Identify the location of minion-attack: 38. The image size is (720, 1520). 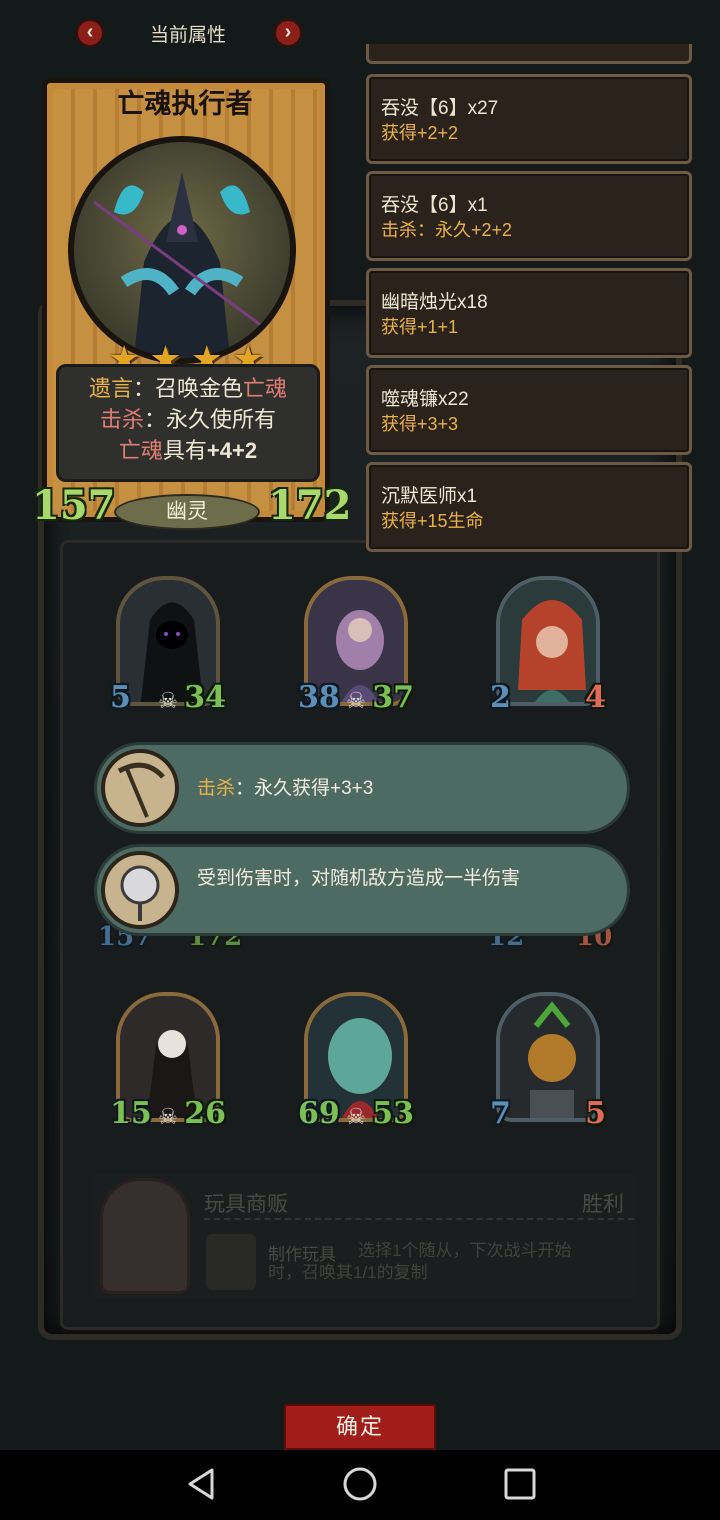
(319, 697).